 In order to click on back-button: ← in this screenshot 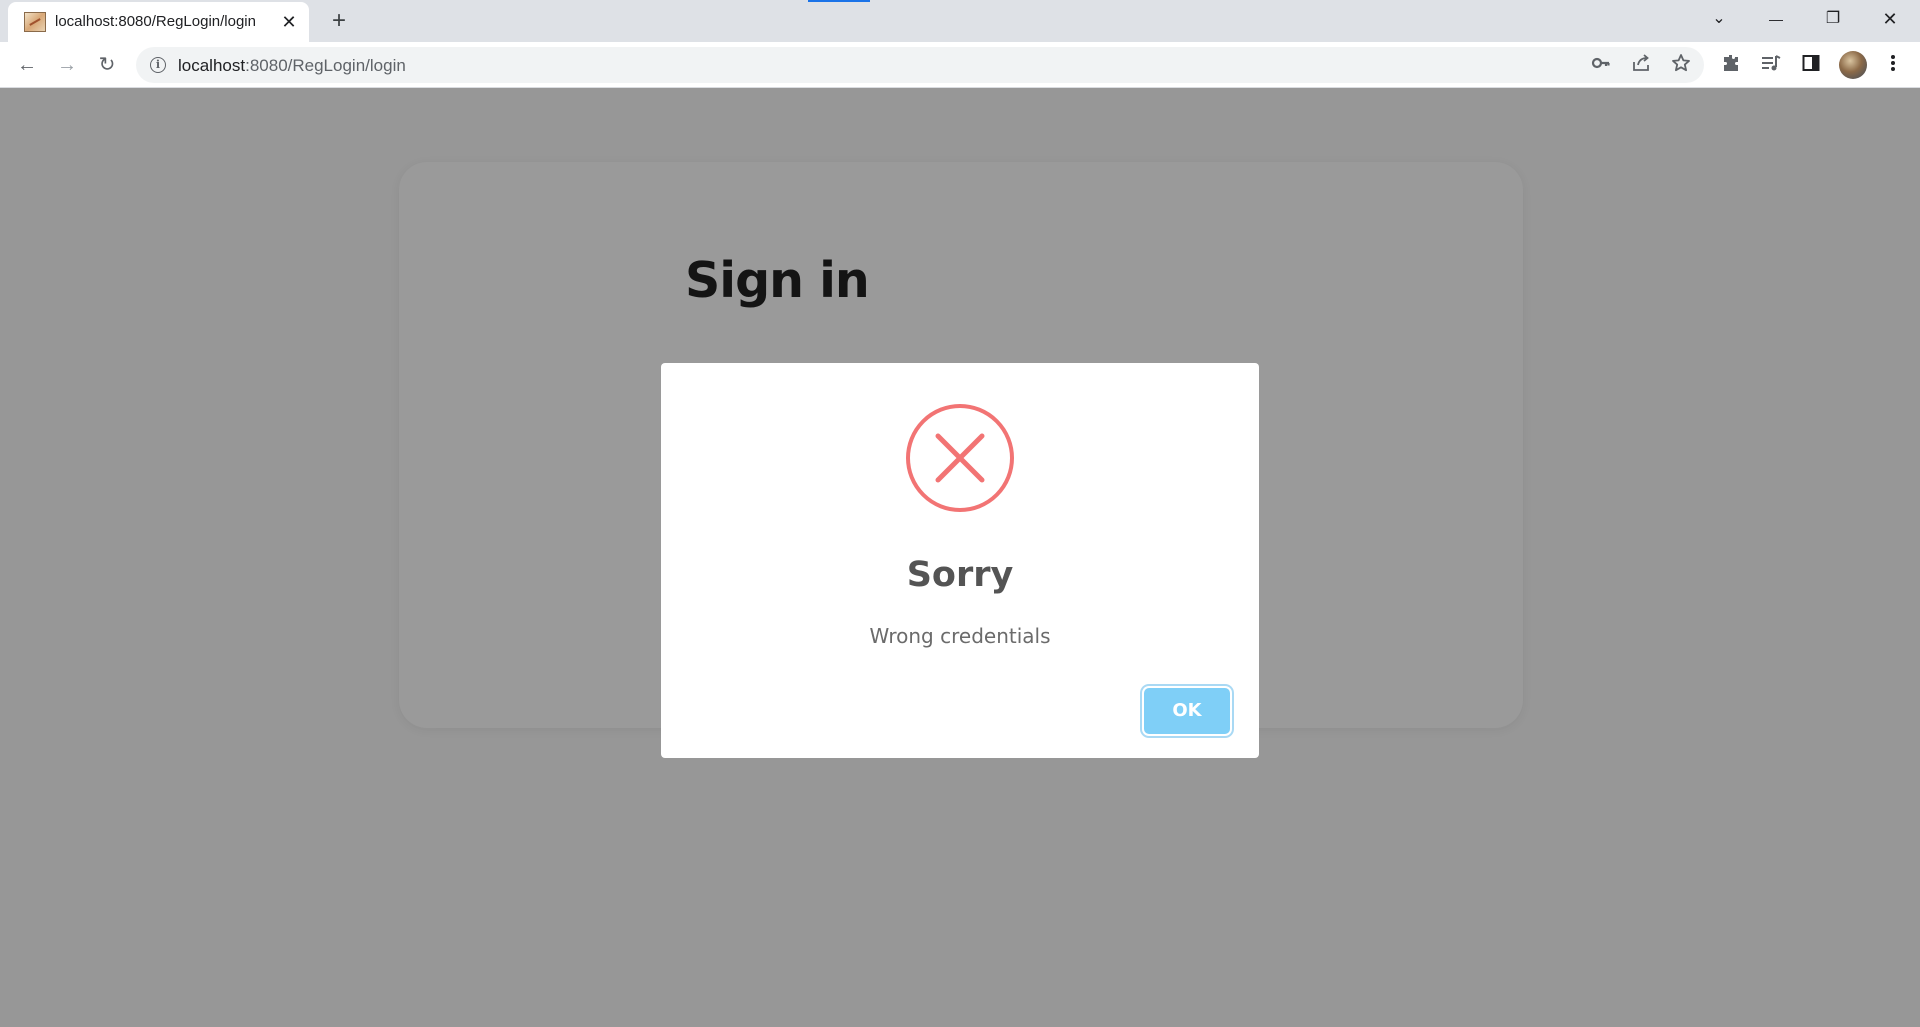, I will do `click(27, 65)`.